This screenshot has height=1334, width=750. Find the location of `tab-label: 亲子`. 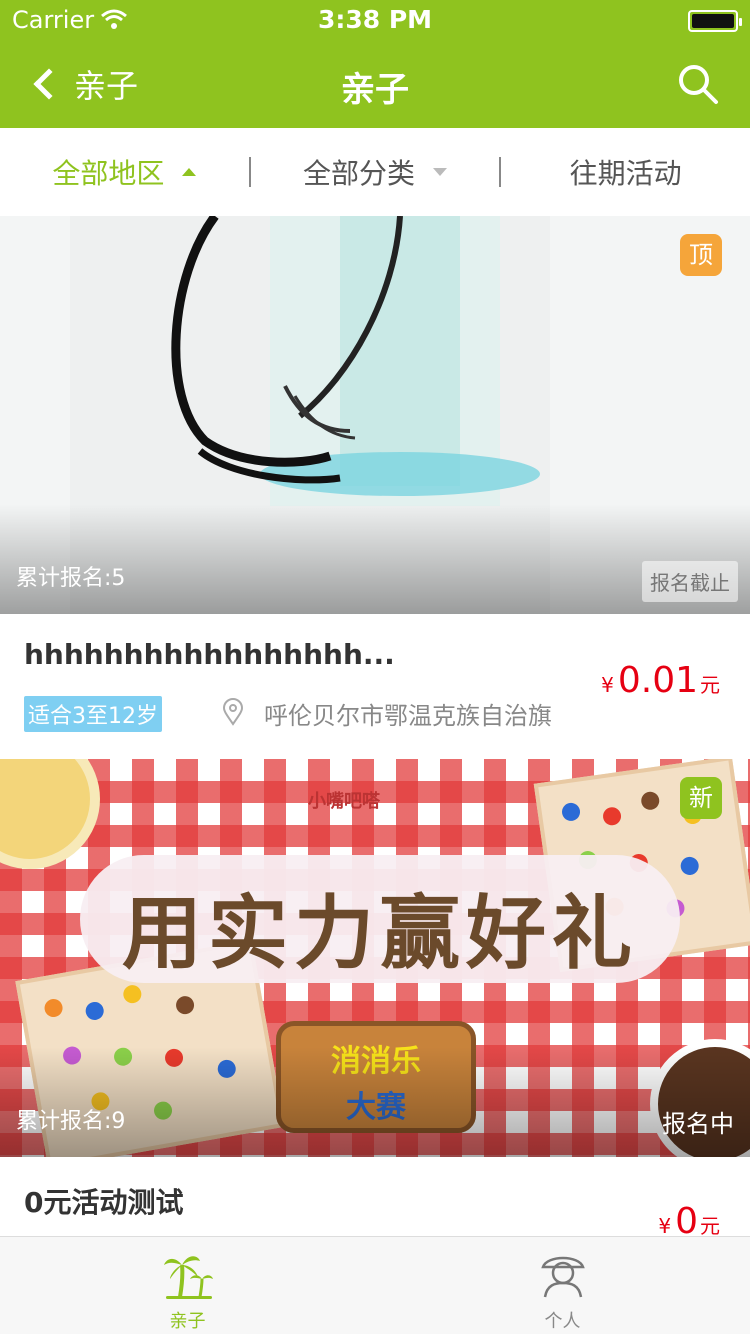

tab-label: 亲子 is located at coordinates (187, 1321).